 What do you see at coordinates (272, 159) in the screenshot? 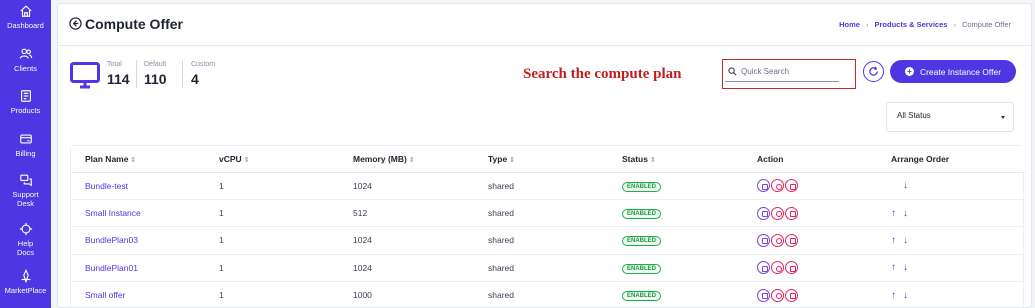
I see `column-header-vcpu: vCPU ⇕` at bounding box center [272, 159].